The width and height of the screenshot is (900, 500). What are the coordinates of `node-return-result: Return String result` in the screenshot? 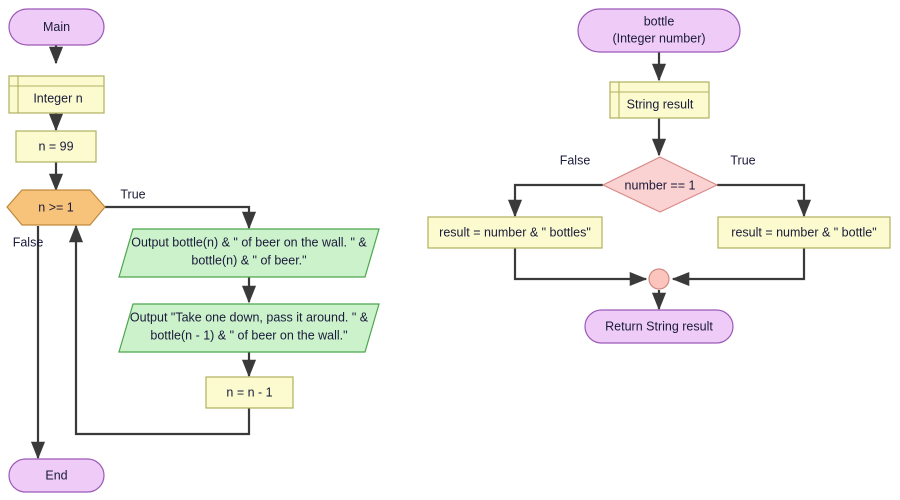 It's located at (659, 326).